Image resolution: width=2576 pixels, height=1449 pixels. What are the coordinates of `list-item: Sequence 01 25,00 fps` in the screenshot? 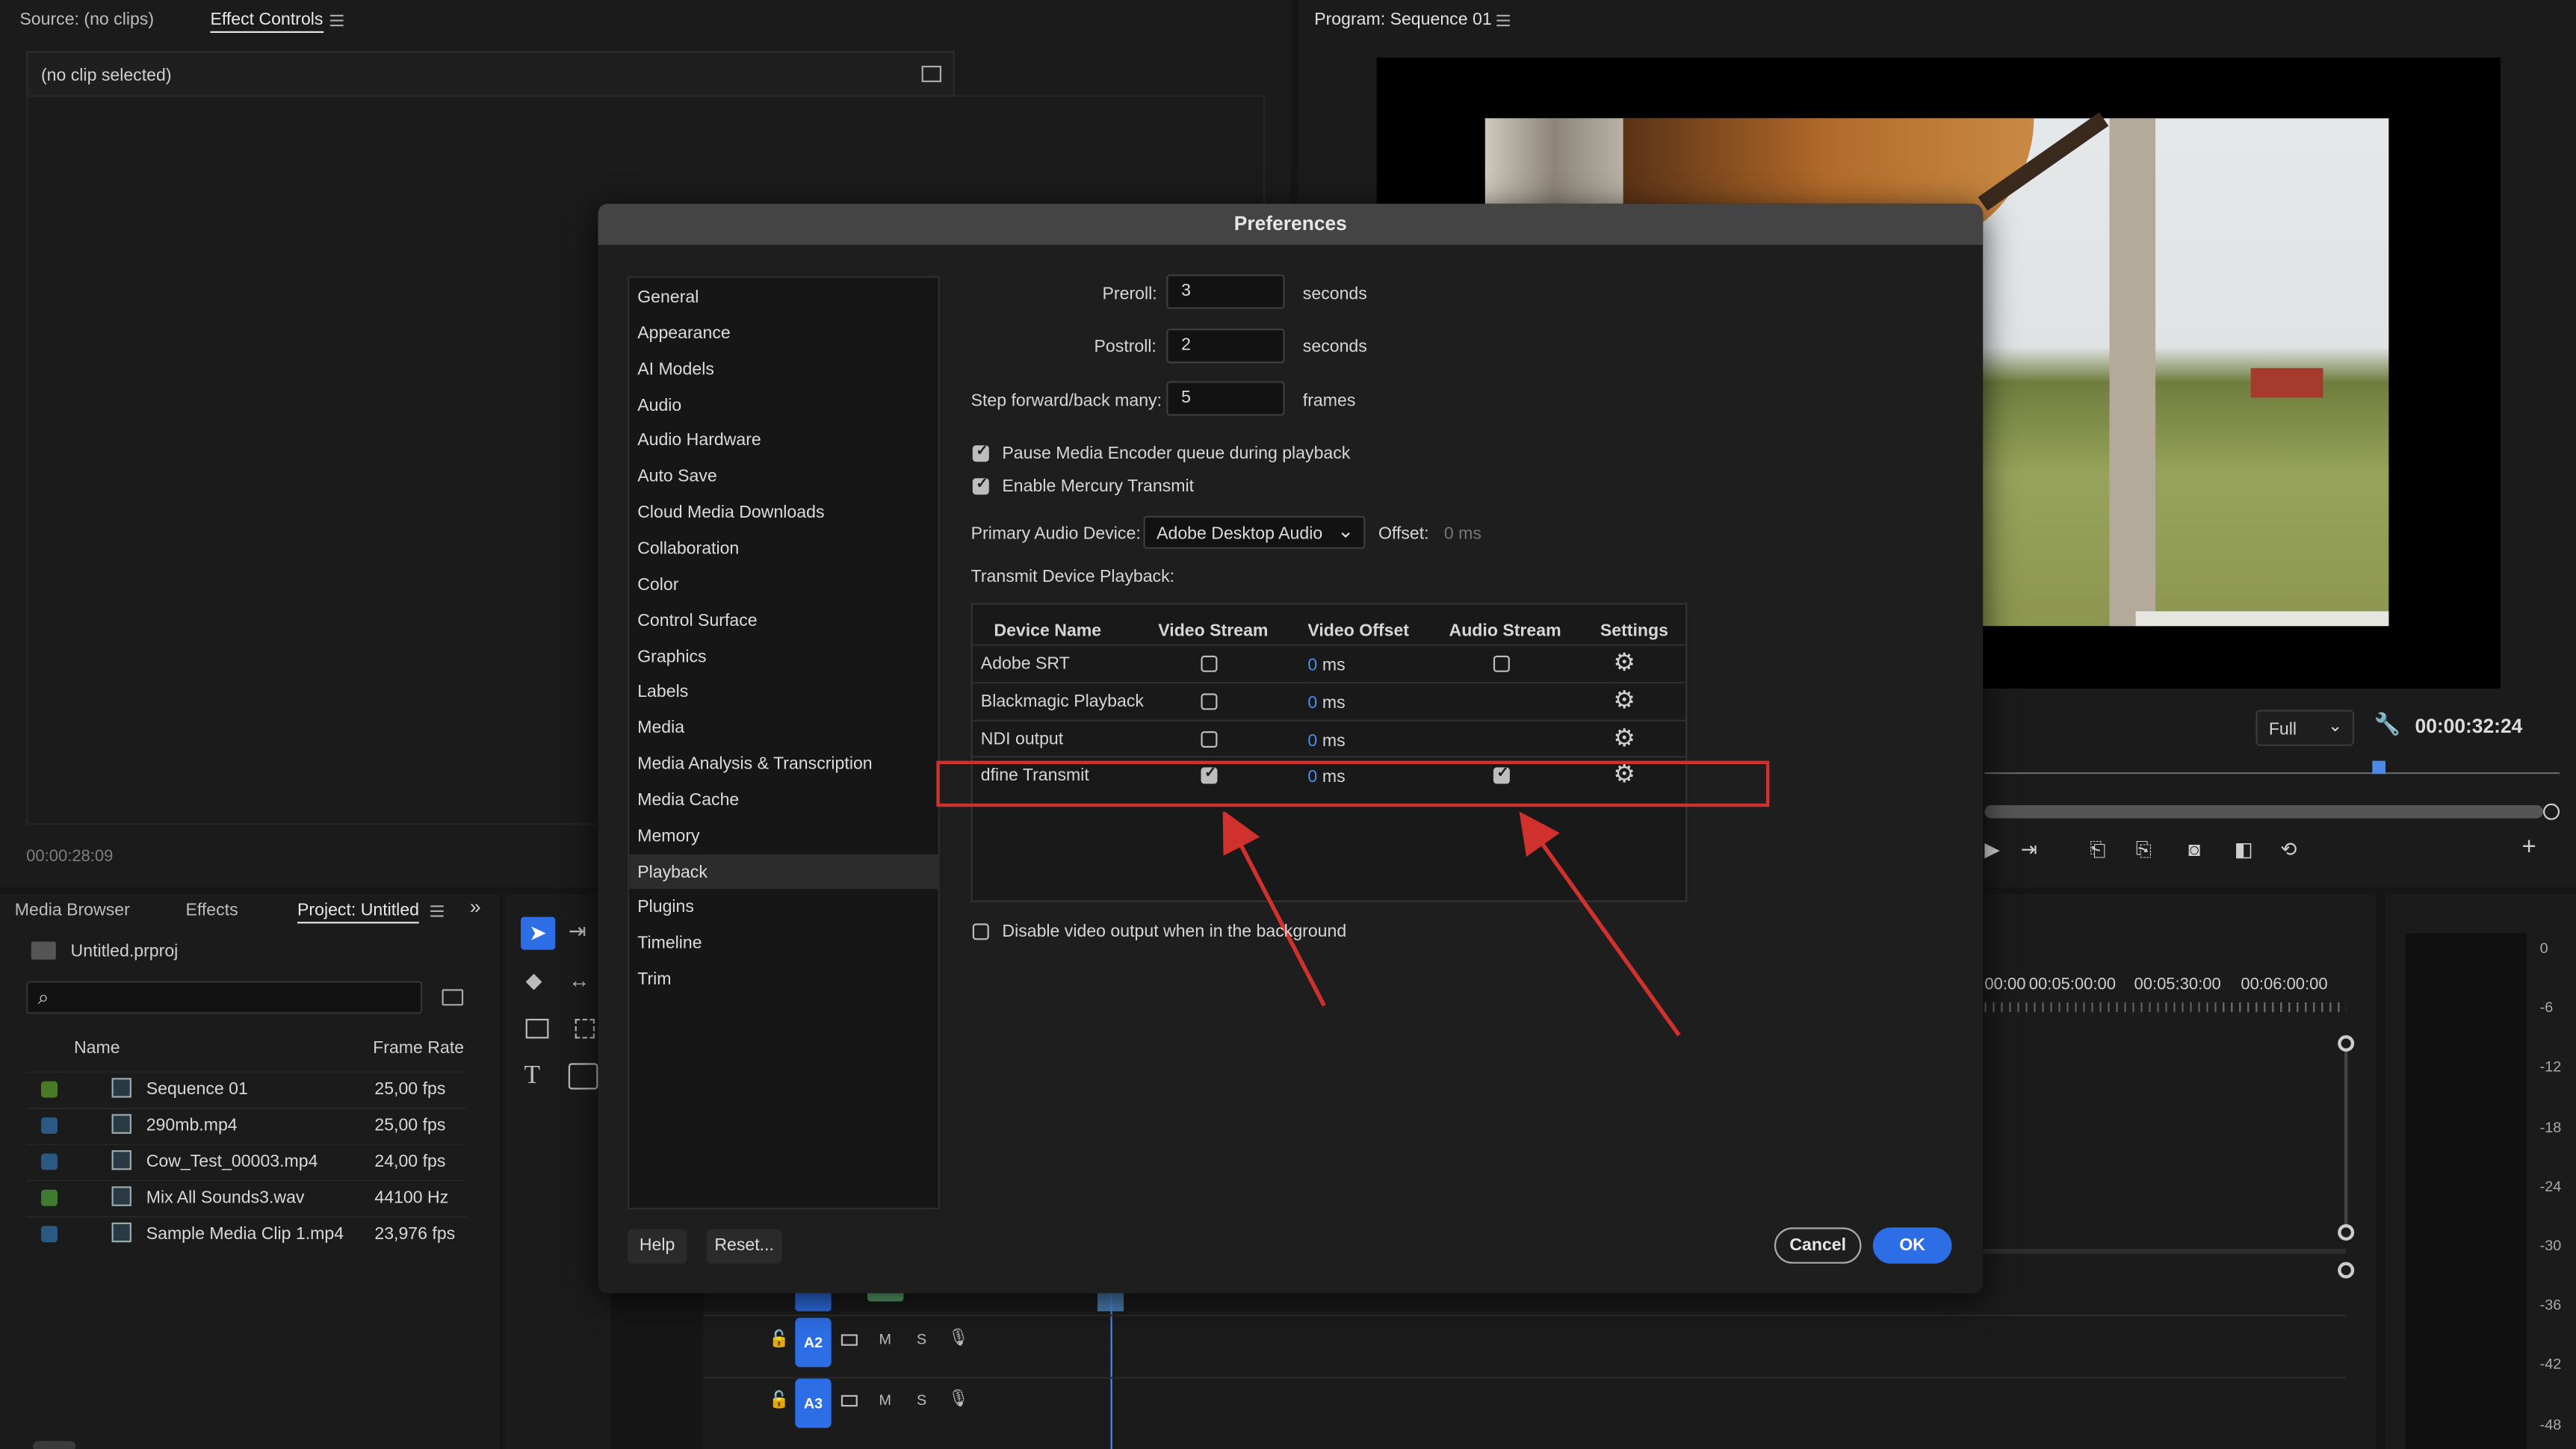 It's located at (246, 1088).